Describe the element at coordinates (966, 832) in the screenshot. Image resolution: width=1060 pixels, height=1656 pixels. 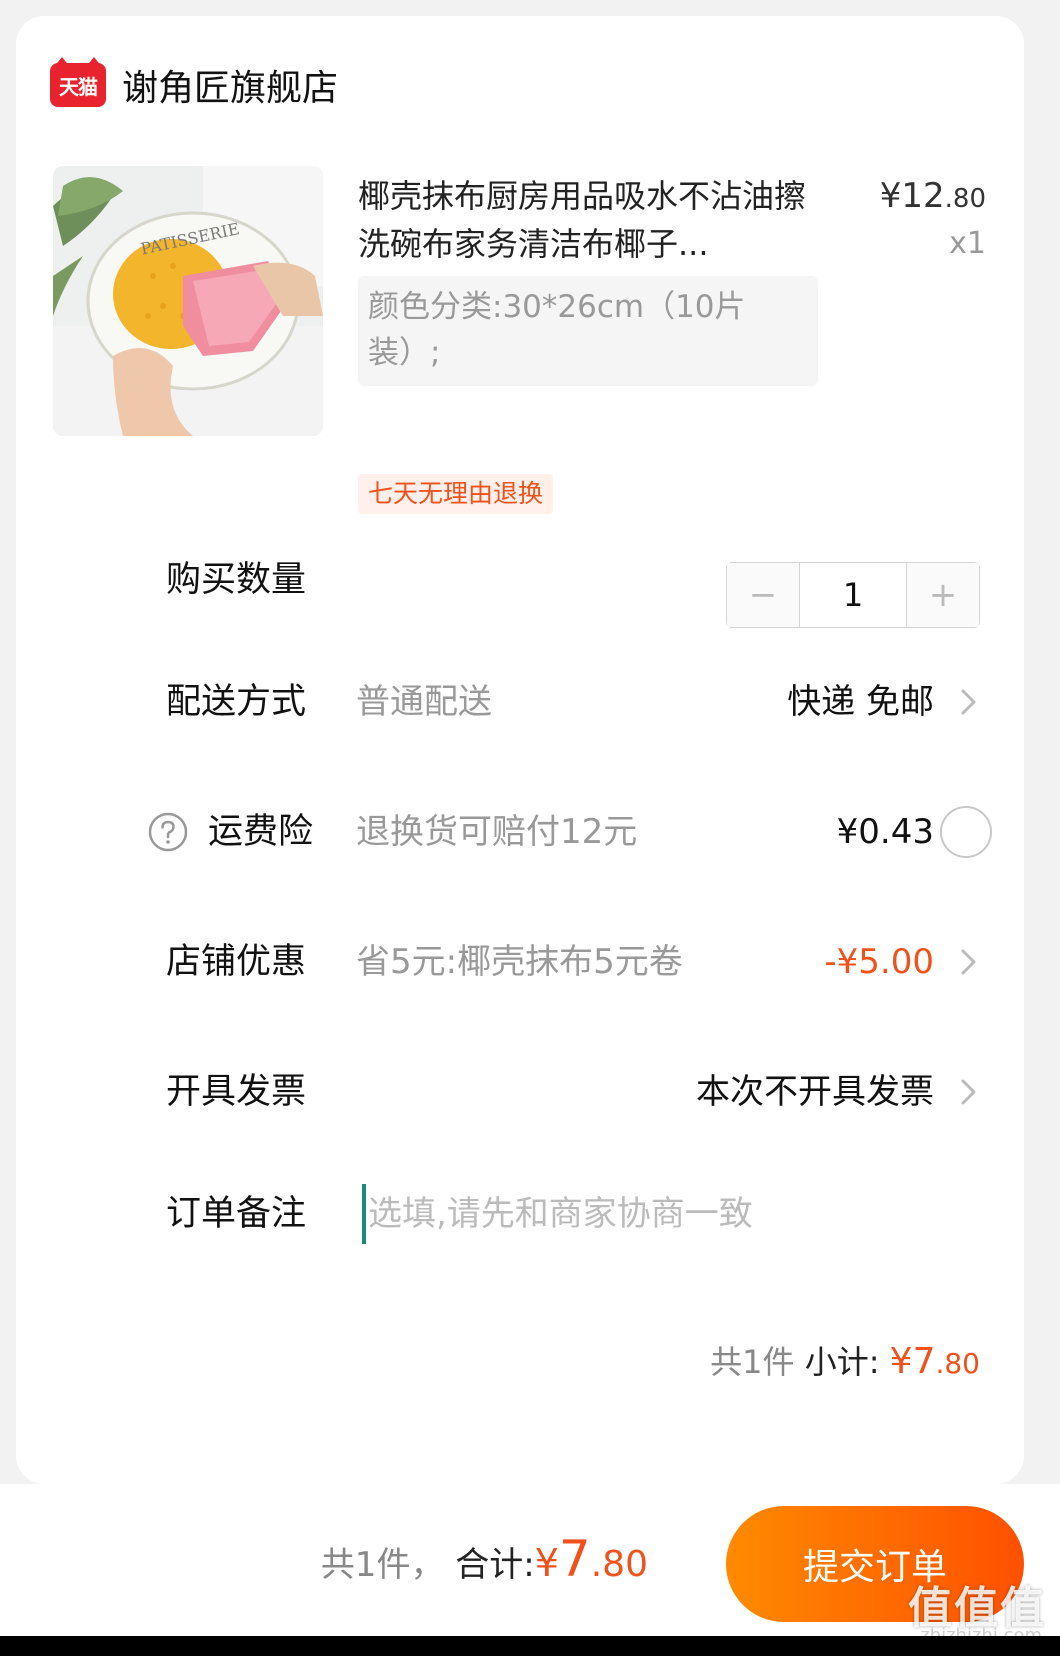
I see `insurance-radio` at that location.